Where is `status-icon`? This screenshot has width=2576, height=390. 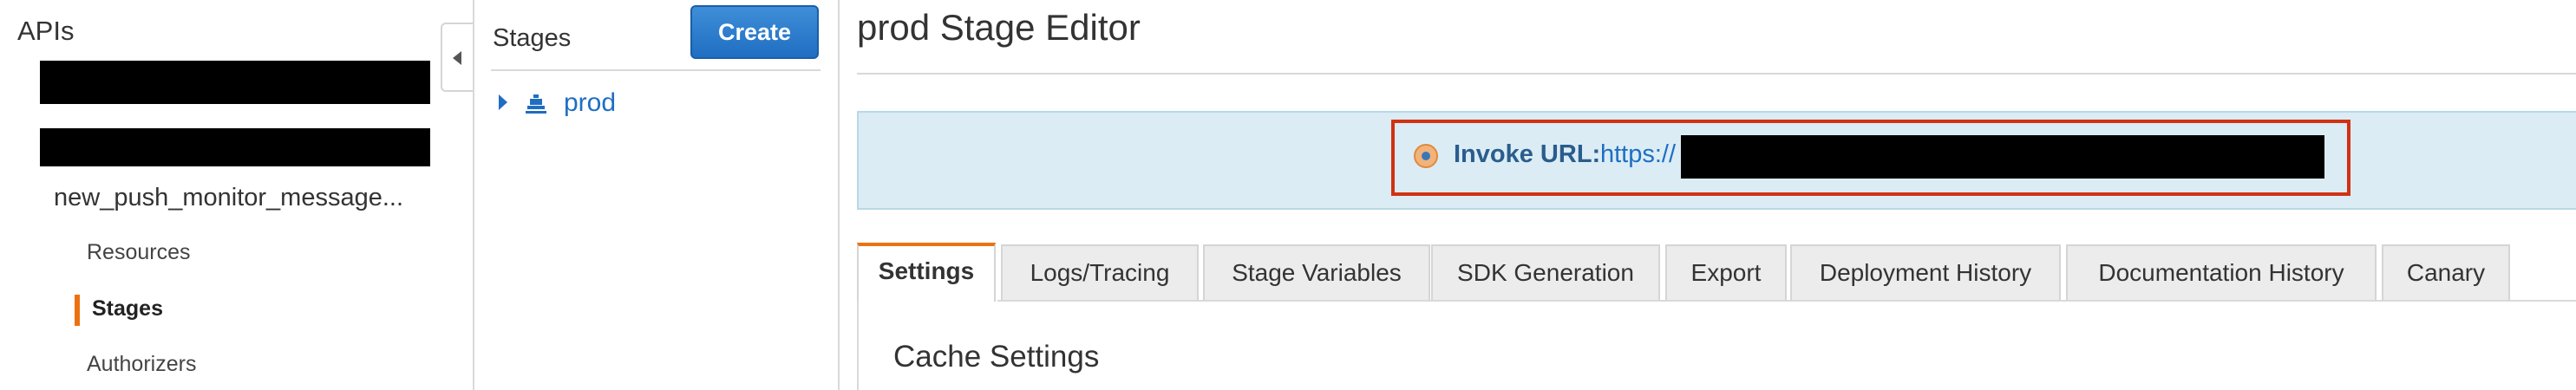
status-icon is located at coordinates (1426, 156).